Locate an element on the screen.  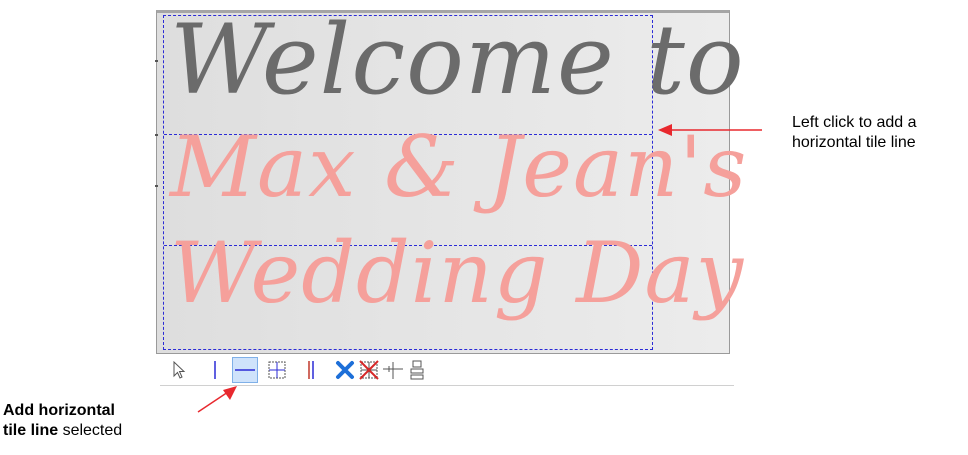
left-arrow-line is located at coordinates (213, 402).